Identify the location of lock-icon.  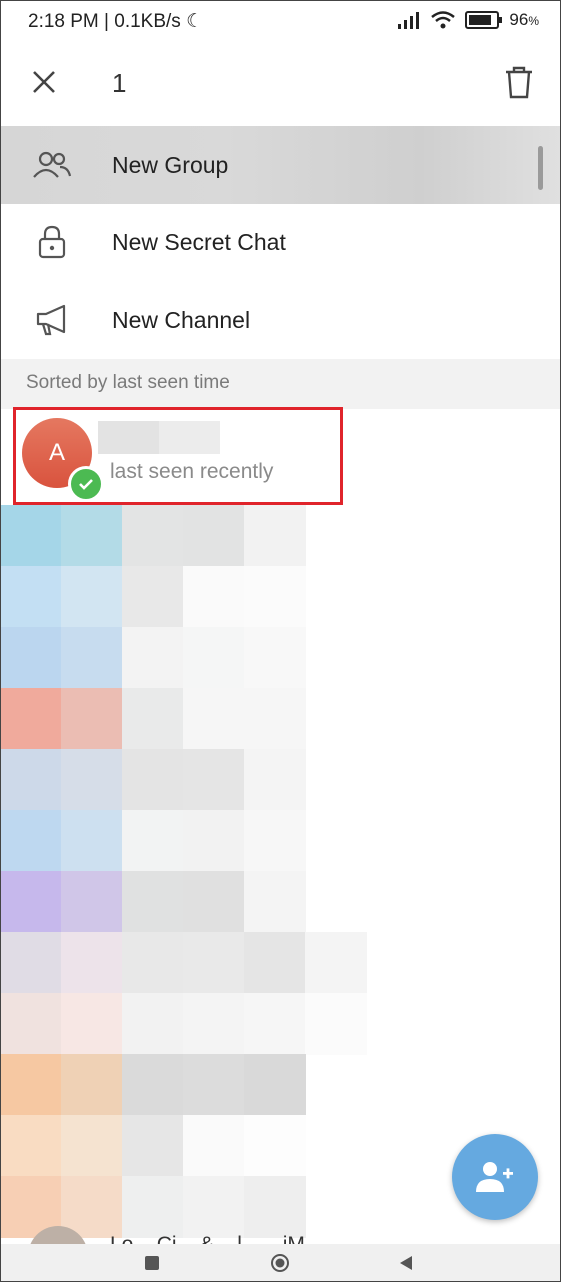
(52, 242).